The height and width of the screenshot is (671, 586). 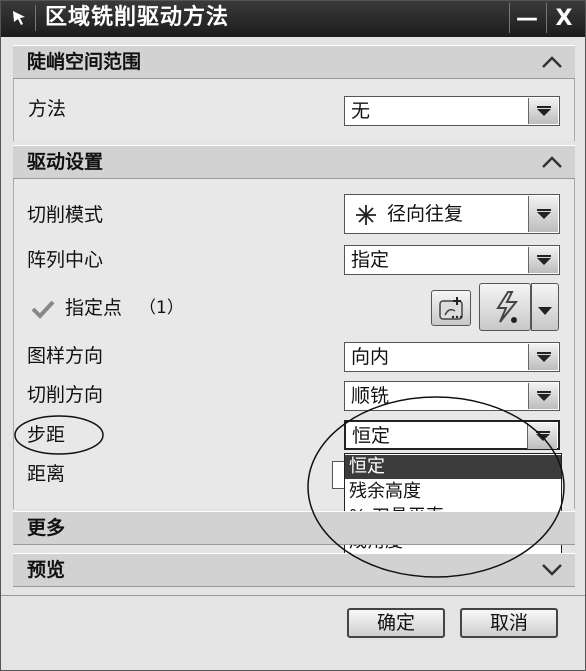 I want to click on stepover-options-circle, so click(x=436, y=487).